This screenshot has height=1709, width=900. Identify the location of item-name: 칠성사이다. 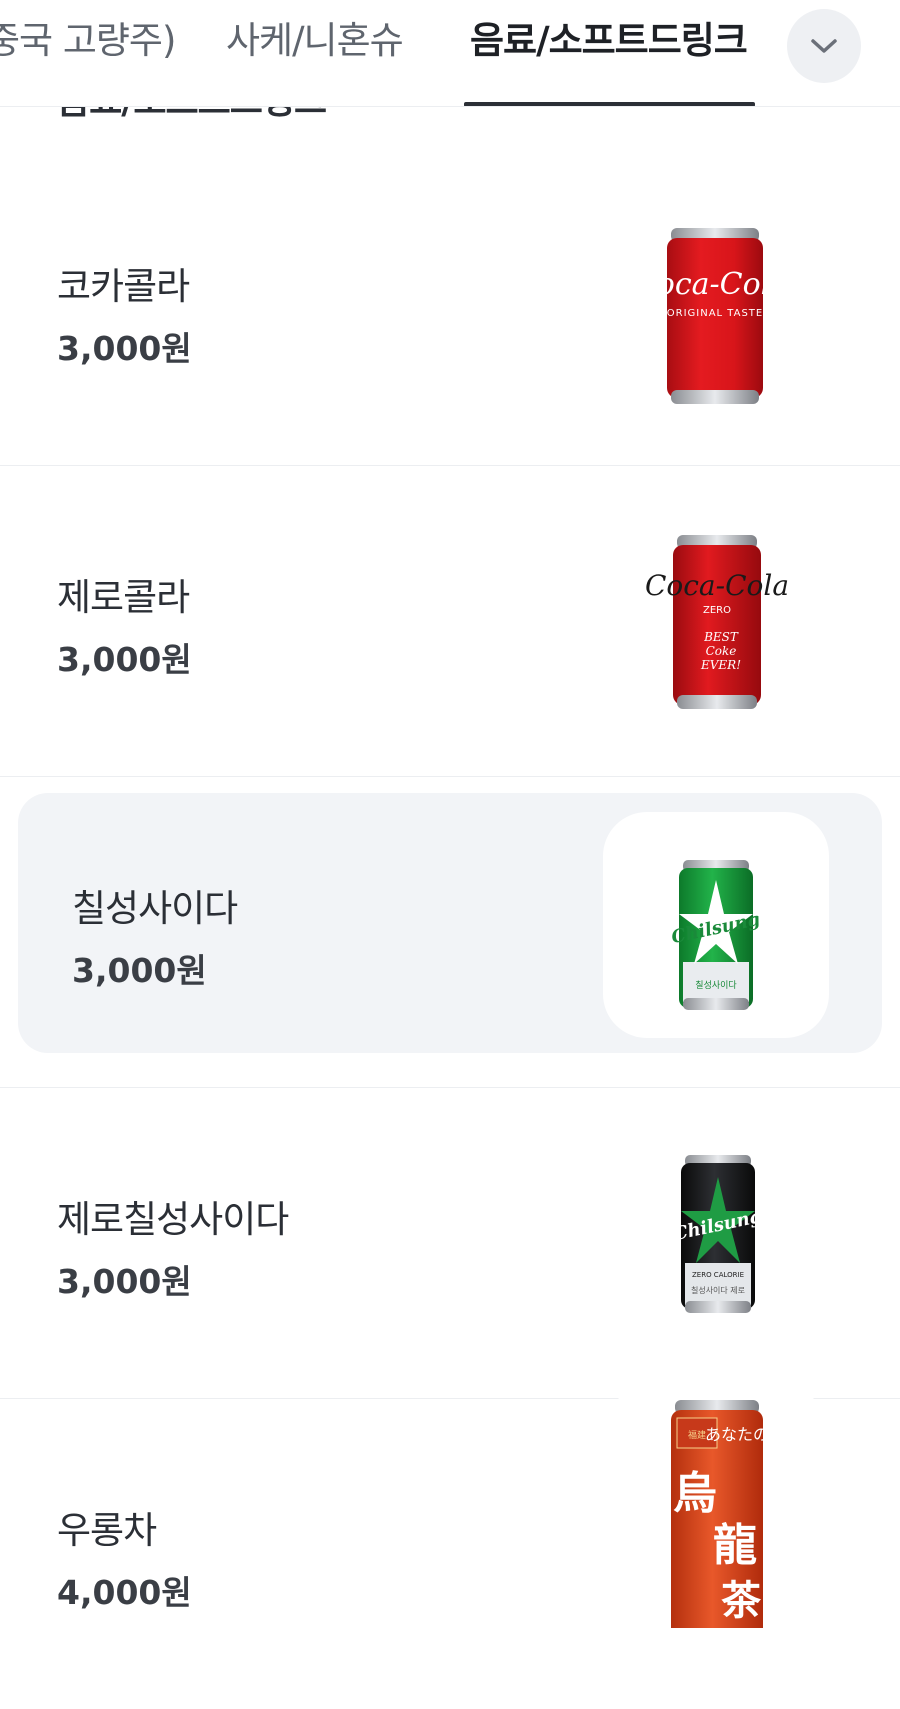
(155, 908).